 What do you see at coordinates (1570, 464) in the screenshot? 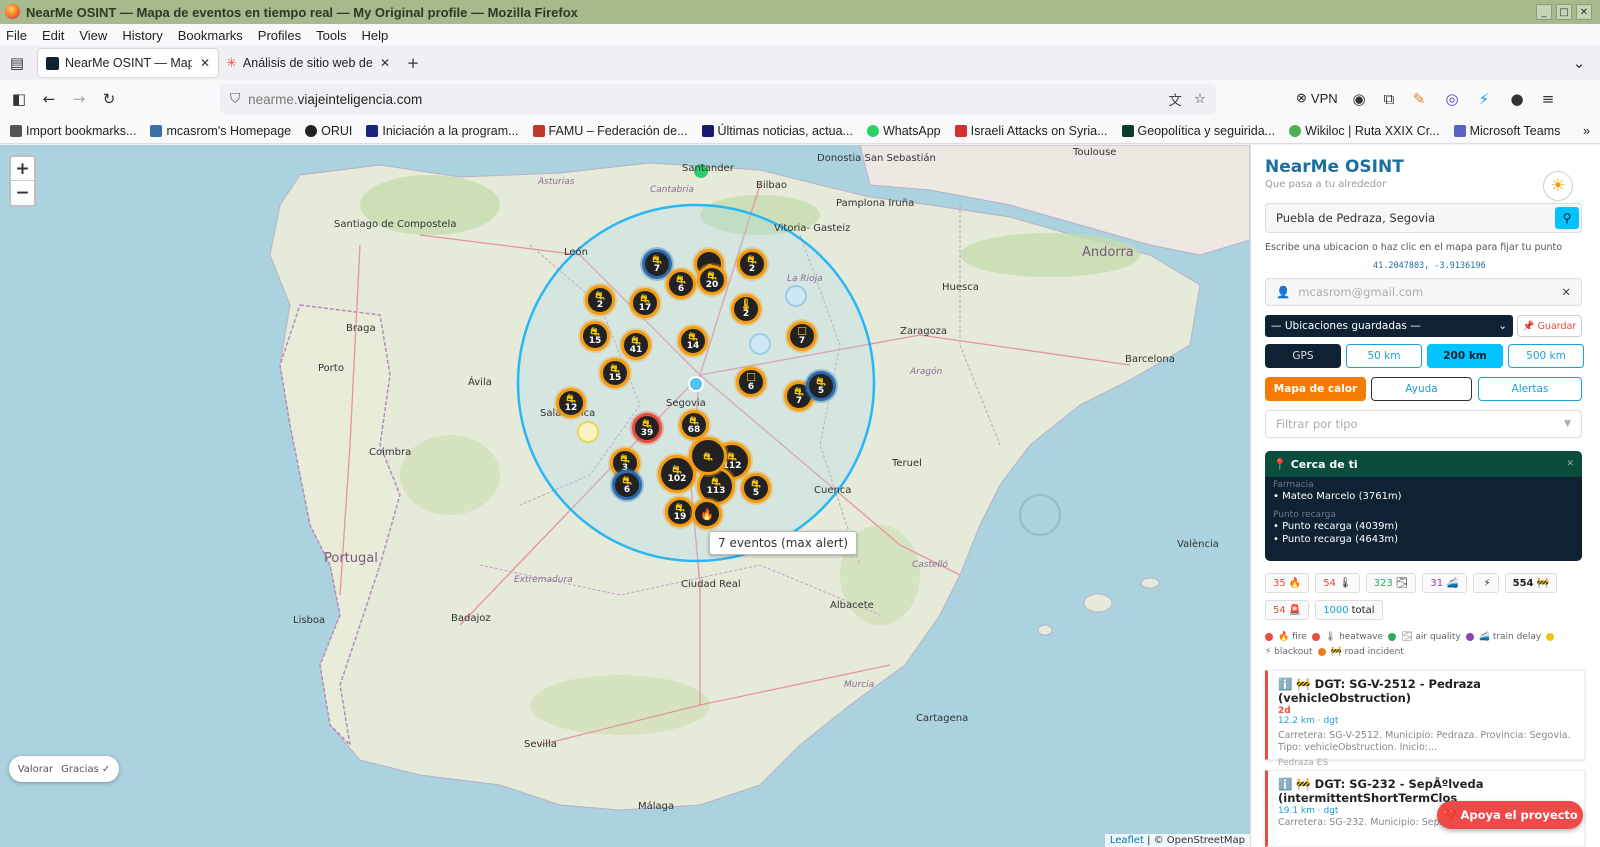
I see `close-nearby-icon: ✕` at bounding box center [1570, 464].